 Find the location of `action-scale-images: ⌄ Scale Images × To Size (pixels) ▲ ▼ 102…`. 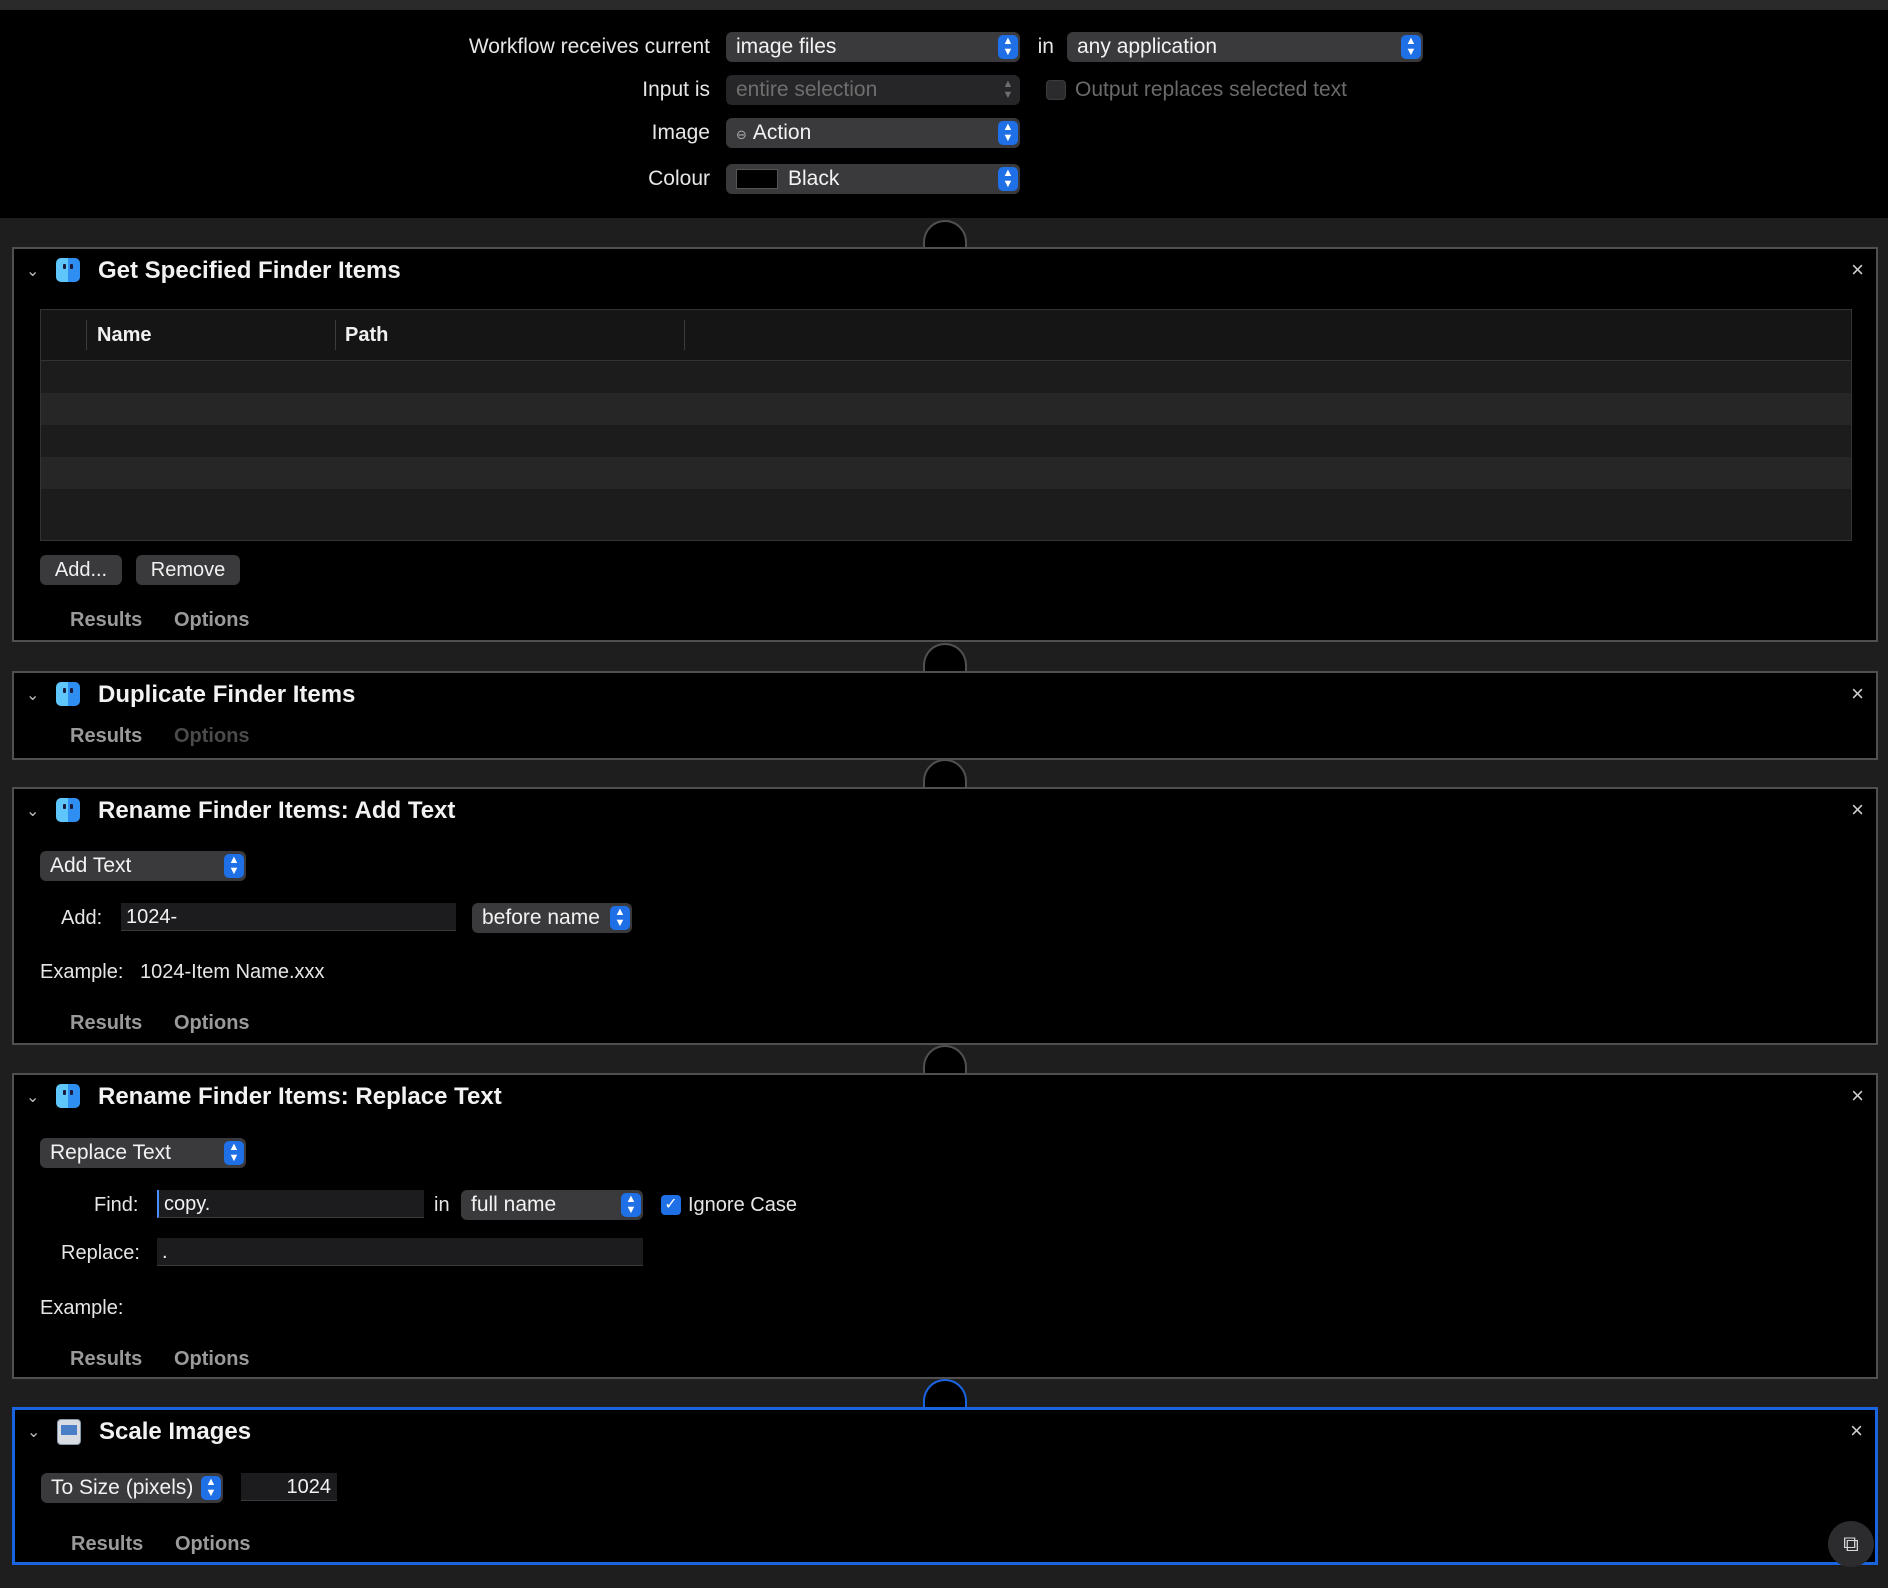

action-scale-images: ⌄ Scale Images × To Size (pixels) ▲ ▼ 102… is located at coordinates (945, 1486).